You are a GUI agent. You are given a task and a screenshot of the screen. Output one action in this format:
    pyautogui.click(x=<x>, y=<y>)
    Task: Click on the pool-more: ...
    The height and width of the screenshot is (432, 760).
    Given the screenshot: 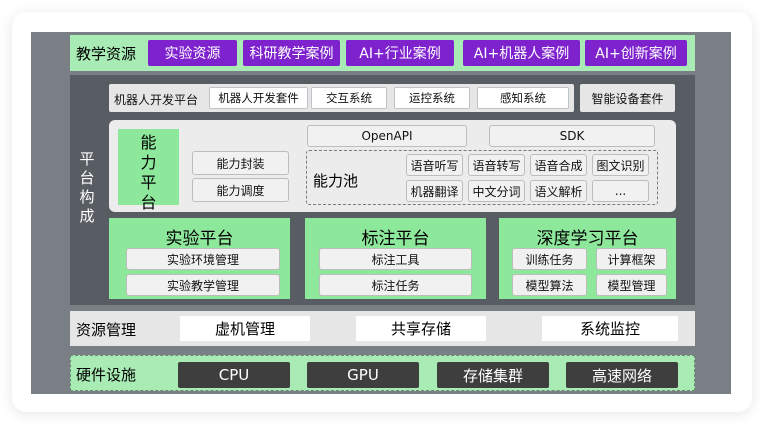 What is the action you would take?
    pyautogui.click(x=620, y=191)
    